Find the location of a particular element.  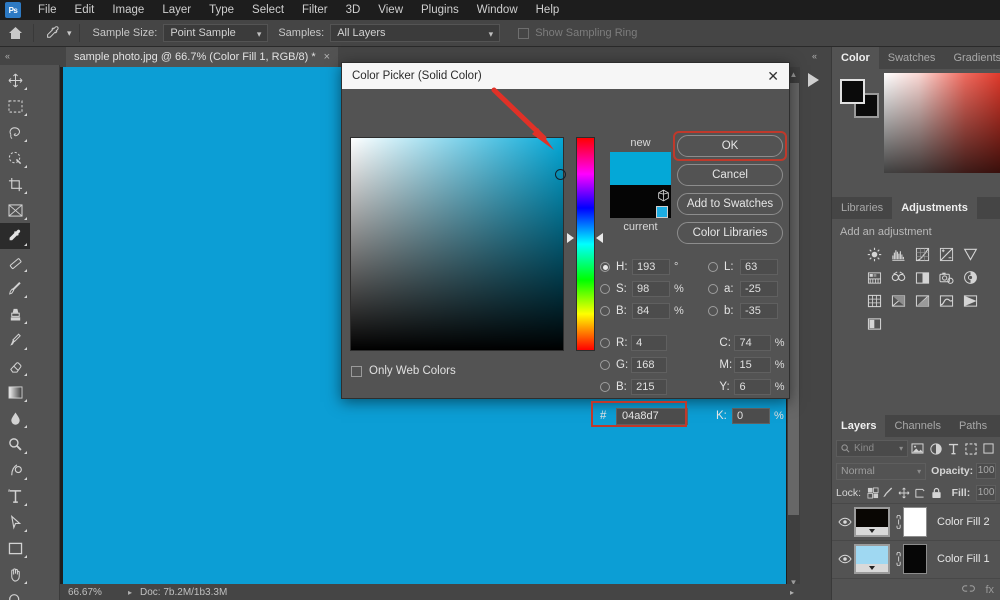

layer-style-icon: fx is located at coordinates (989, 590).